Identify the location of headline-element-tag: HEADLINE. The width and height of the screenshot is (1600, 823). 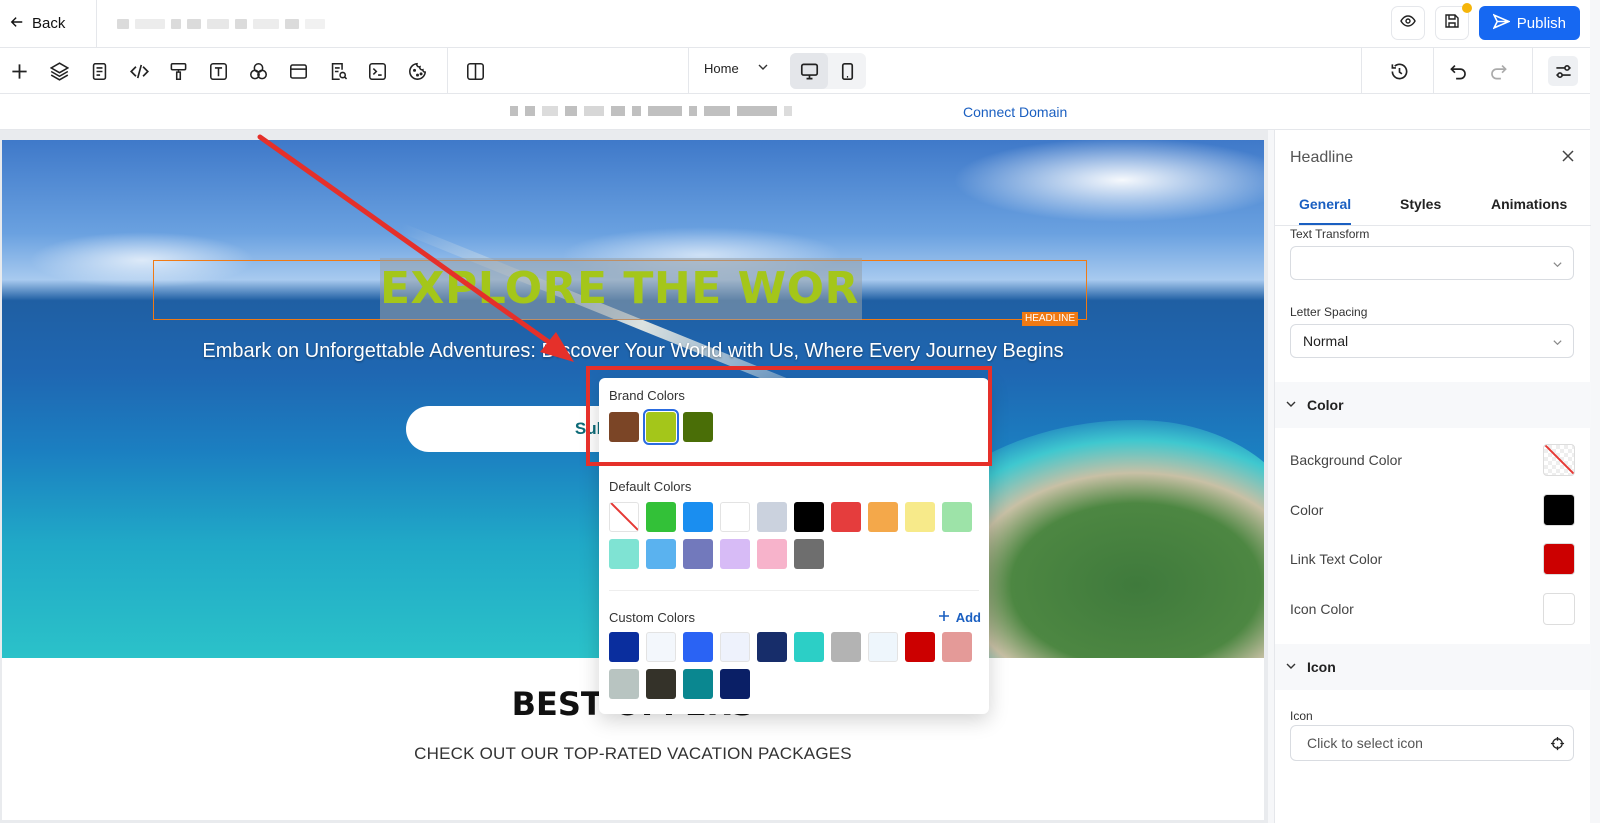
(1050, 319).